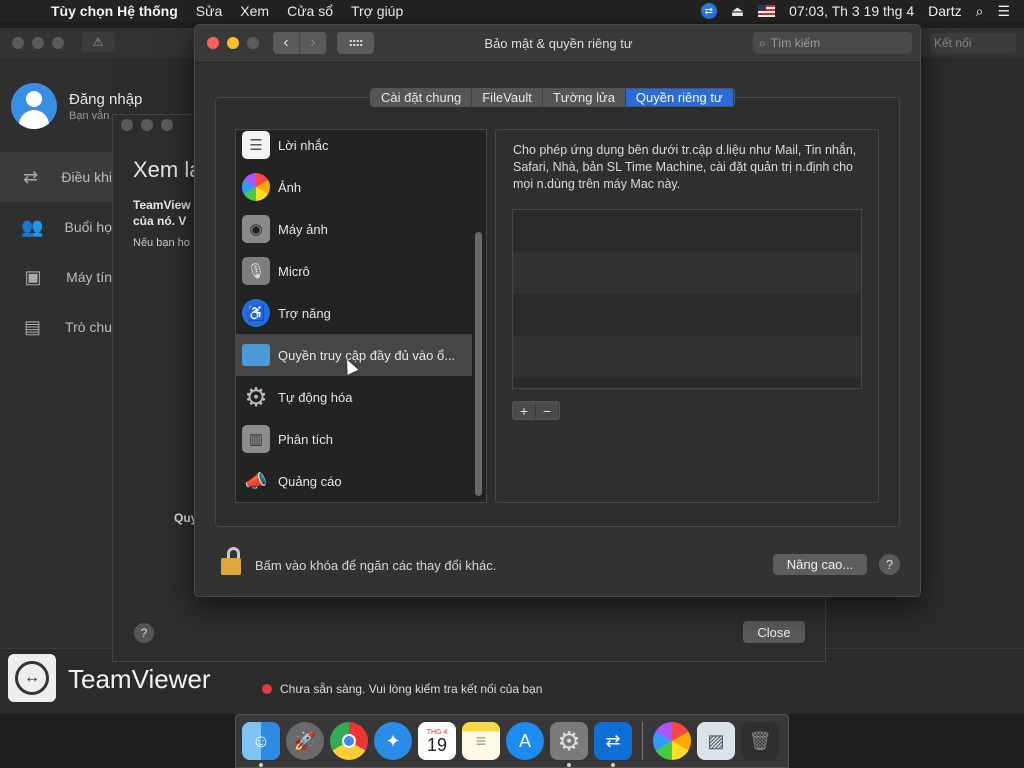 The width and height of the screenshot is (1024, 768). I want to click on list-item-advertising: 📣 Quảng cáo, so click(354, 481).